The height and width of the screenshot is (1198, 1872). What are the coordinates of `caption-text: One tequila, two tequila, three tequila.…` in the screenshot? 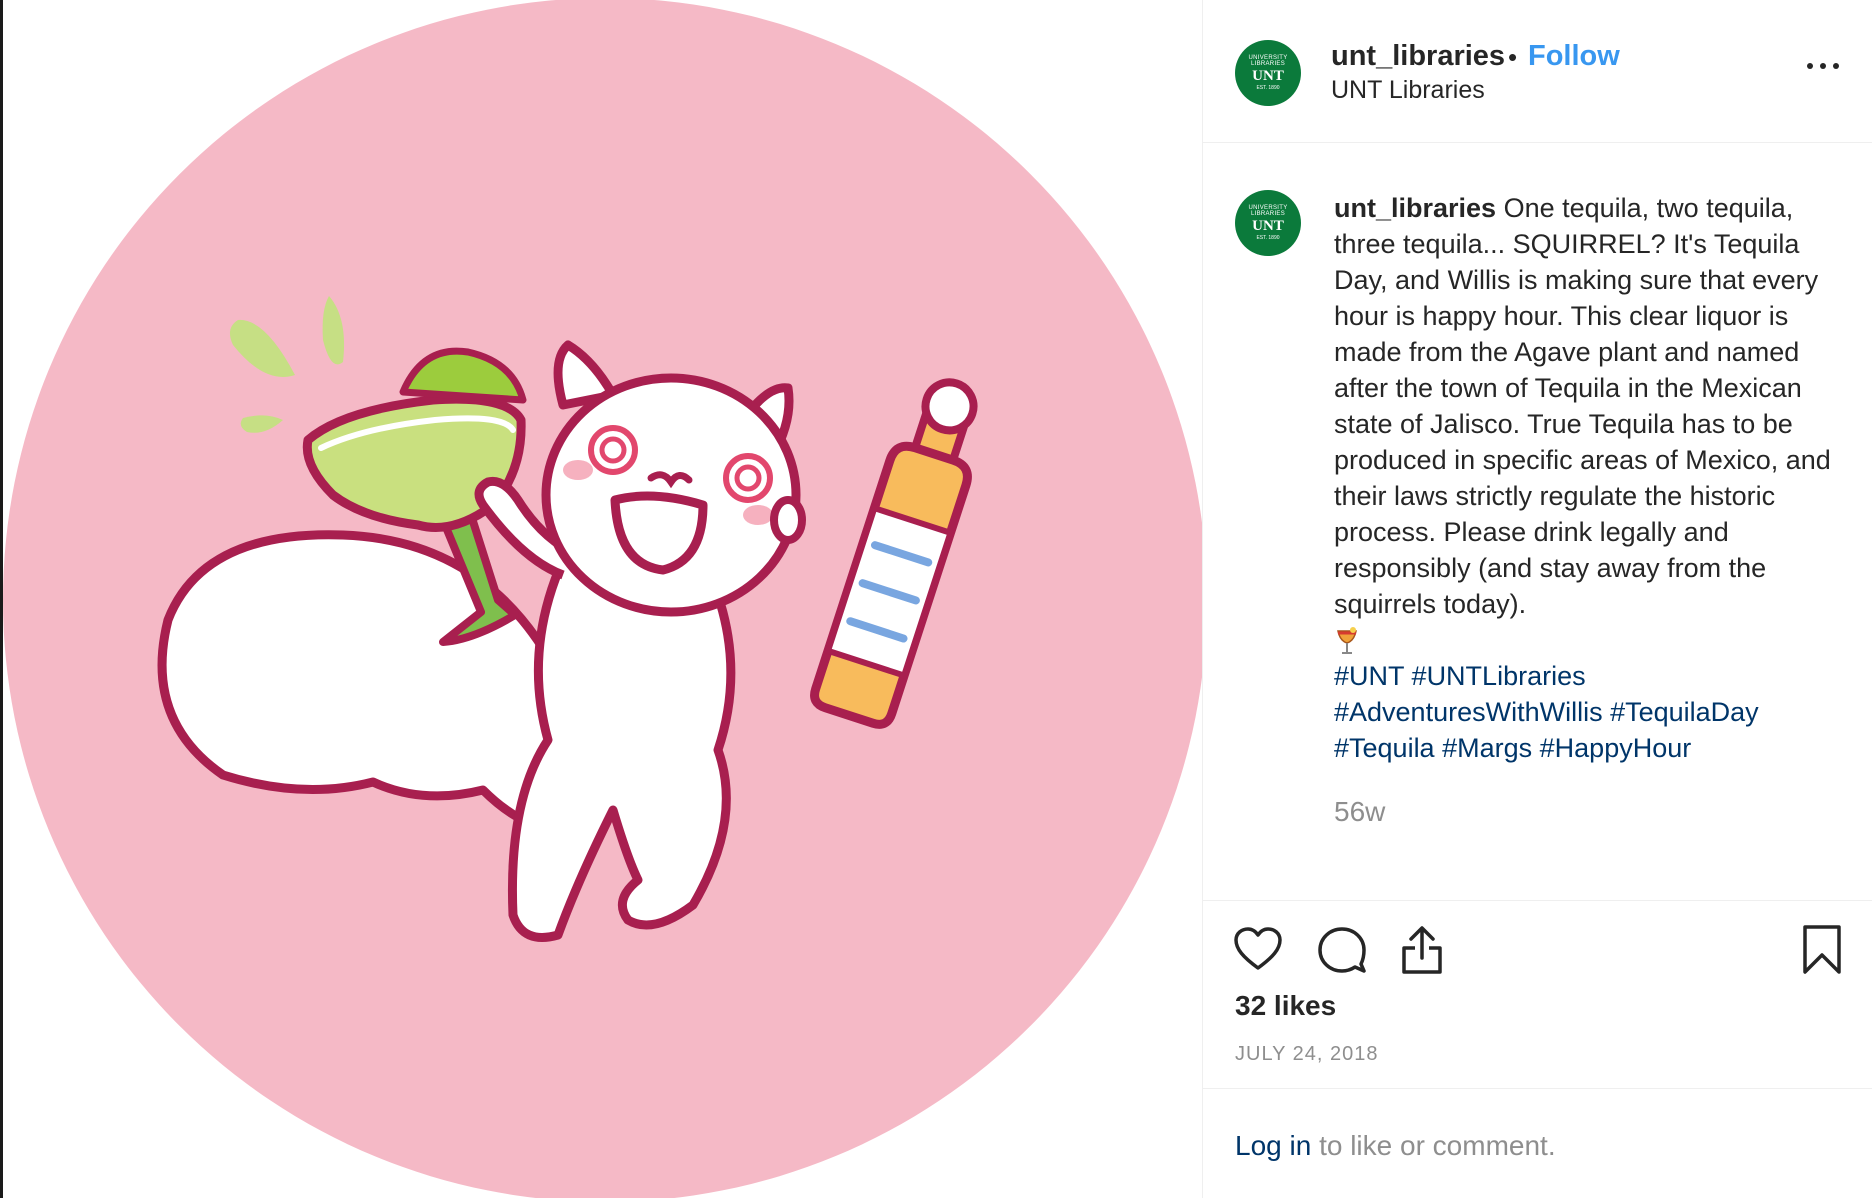 It's located at (1582, 406).